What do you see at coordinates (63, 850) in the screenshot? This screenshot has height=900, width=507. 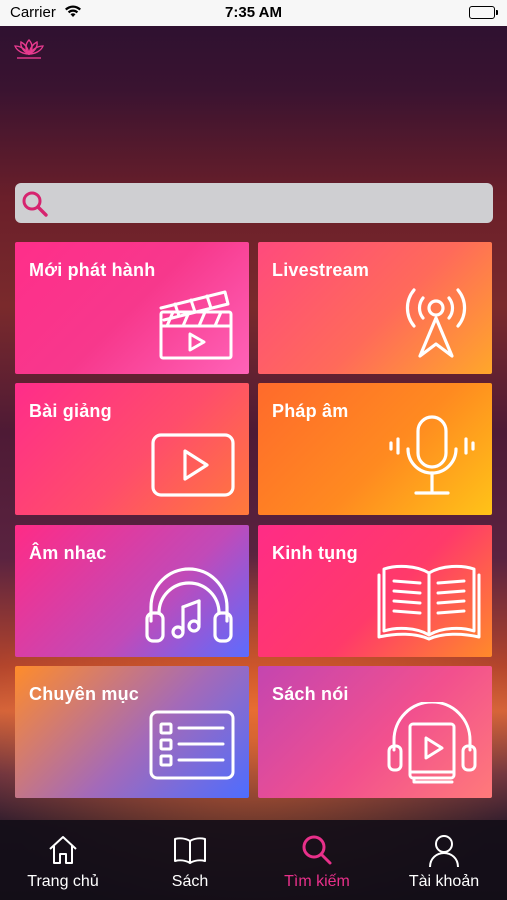 I see `home-icon` at bounding box center [63, 850].